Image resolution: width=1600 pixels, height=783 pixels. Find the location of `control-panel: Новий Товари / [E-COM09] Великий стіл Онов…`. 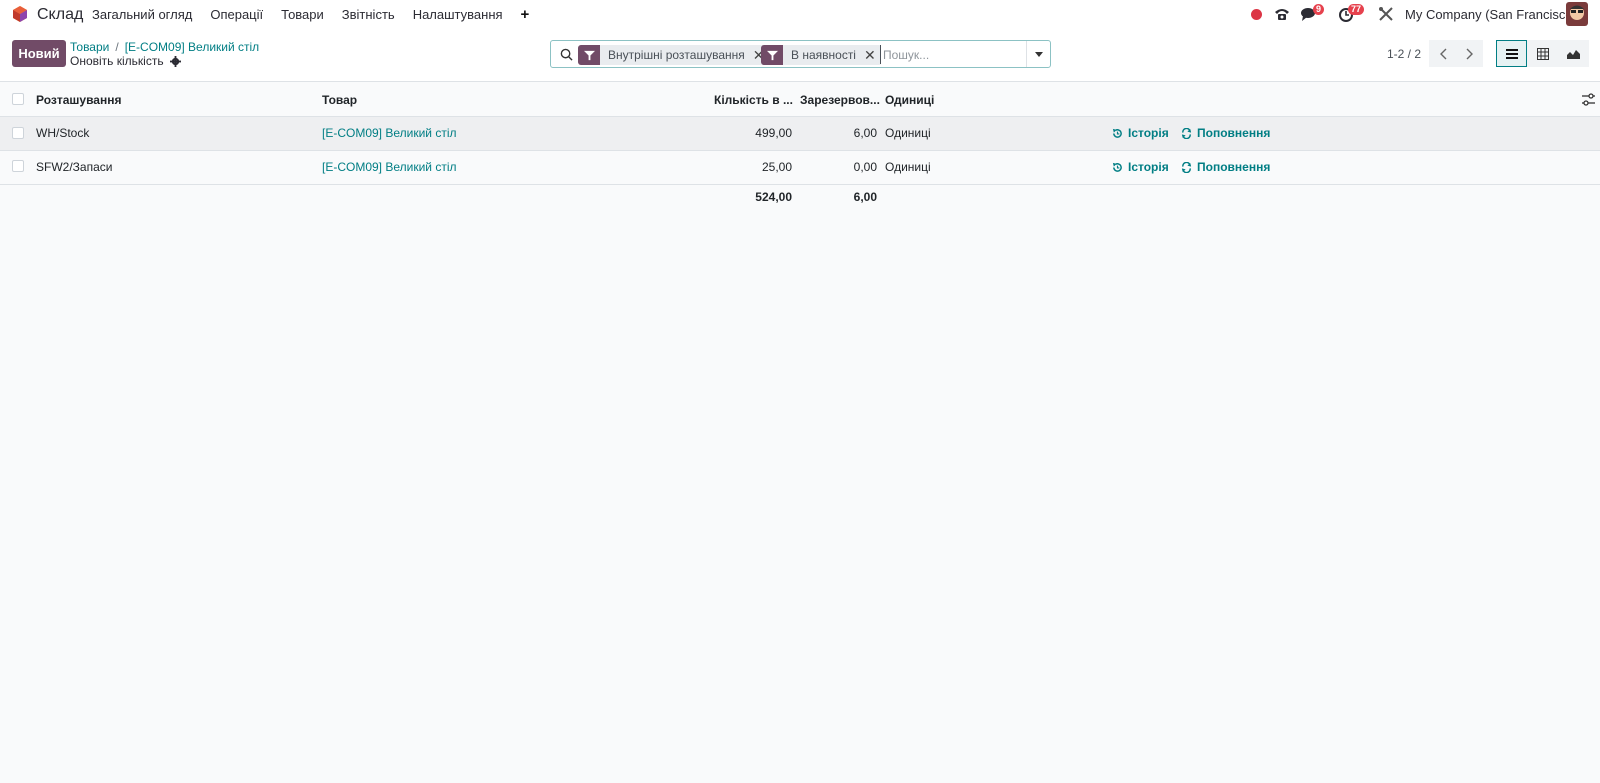

control-panel: Новий Товари / [E-COM09] Великий стіл Онов… is located at coordinates (800, 55).